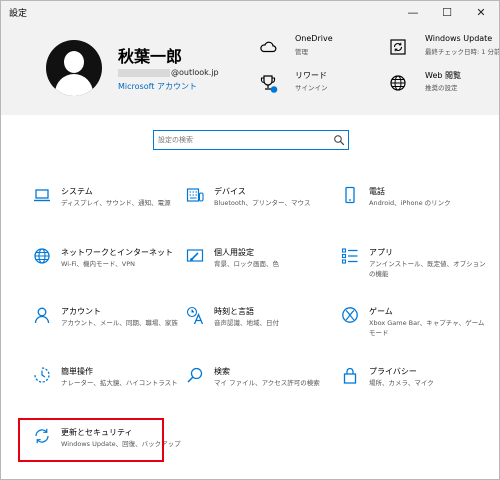 The image size is (500, 480). What do you see at coordinates (447, 12) in the screenshot?
I see `maximize-button: ☐` at bounding box center [447, 12].